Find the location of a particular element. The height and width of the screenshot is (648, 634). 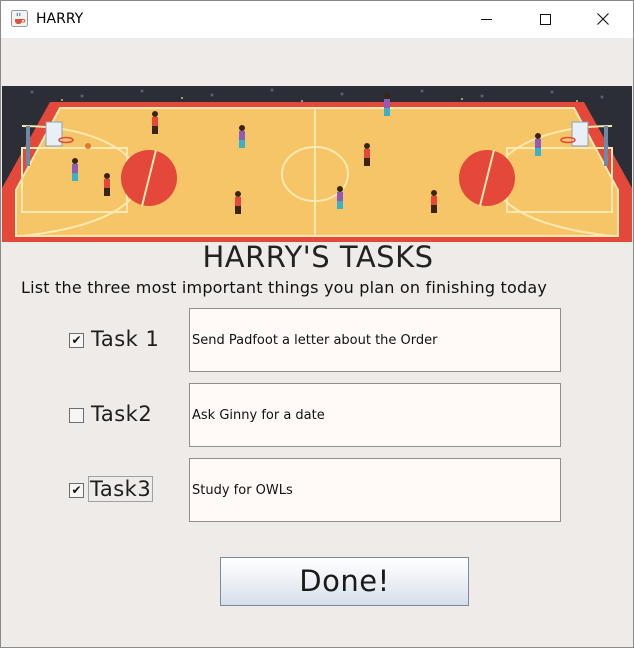

task-1-checkbox: ✔ is located at coordinates (76, 340).